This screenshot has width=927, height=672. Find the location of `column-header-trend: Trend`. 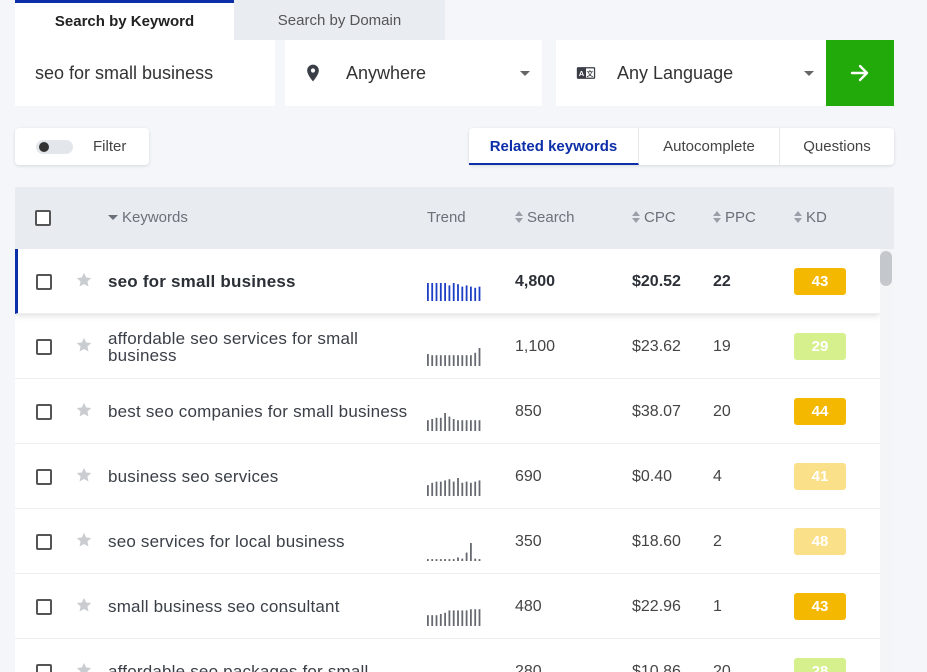

column-header-trend: Trend is located at coordinates (446, 217).